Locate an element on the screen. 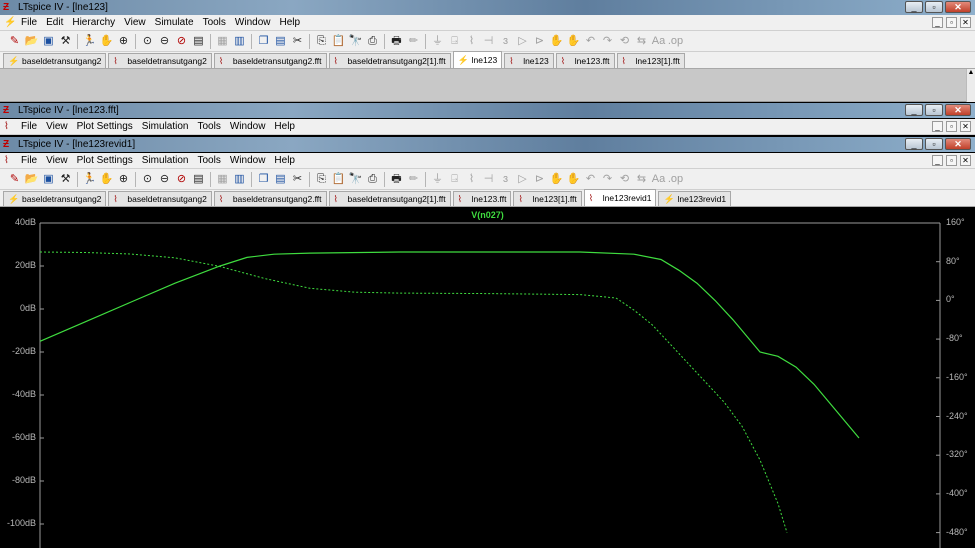 The width and height of the screenshot is (975, 548). zoom-out-icon: ⊖ is located at coordinates (164, 41).